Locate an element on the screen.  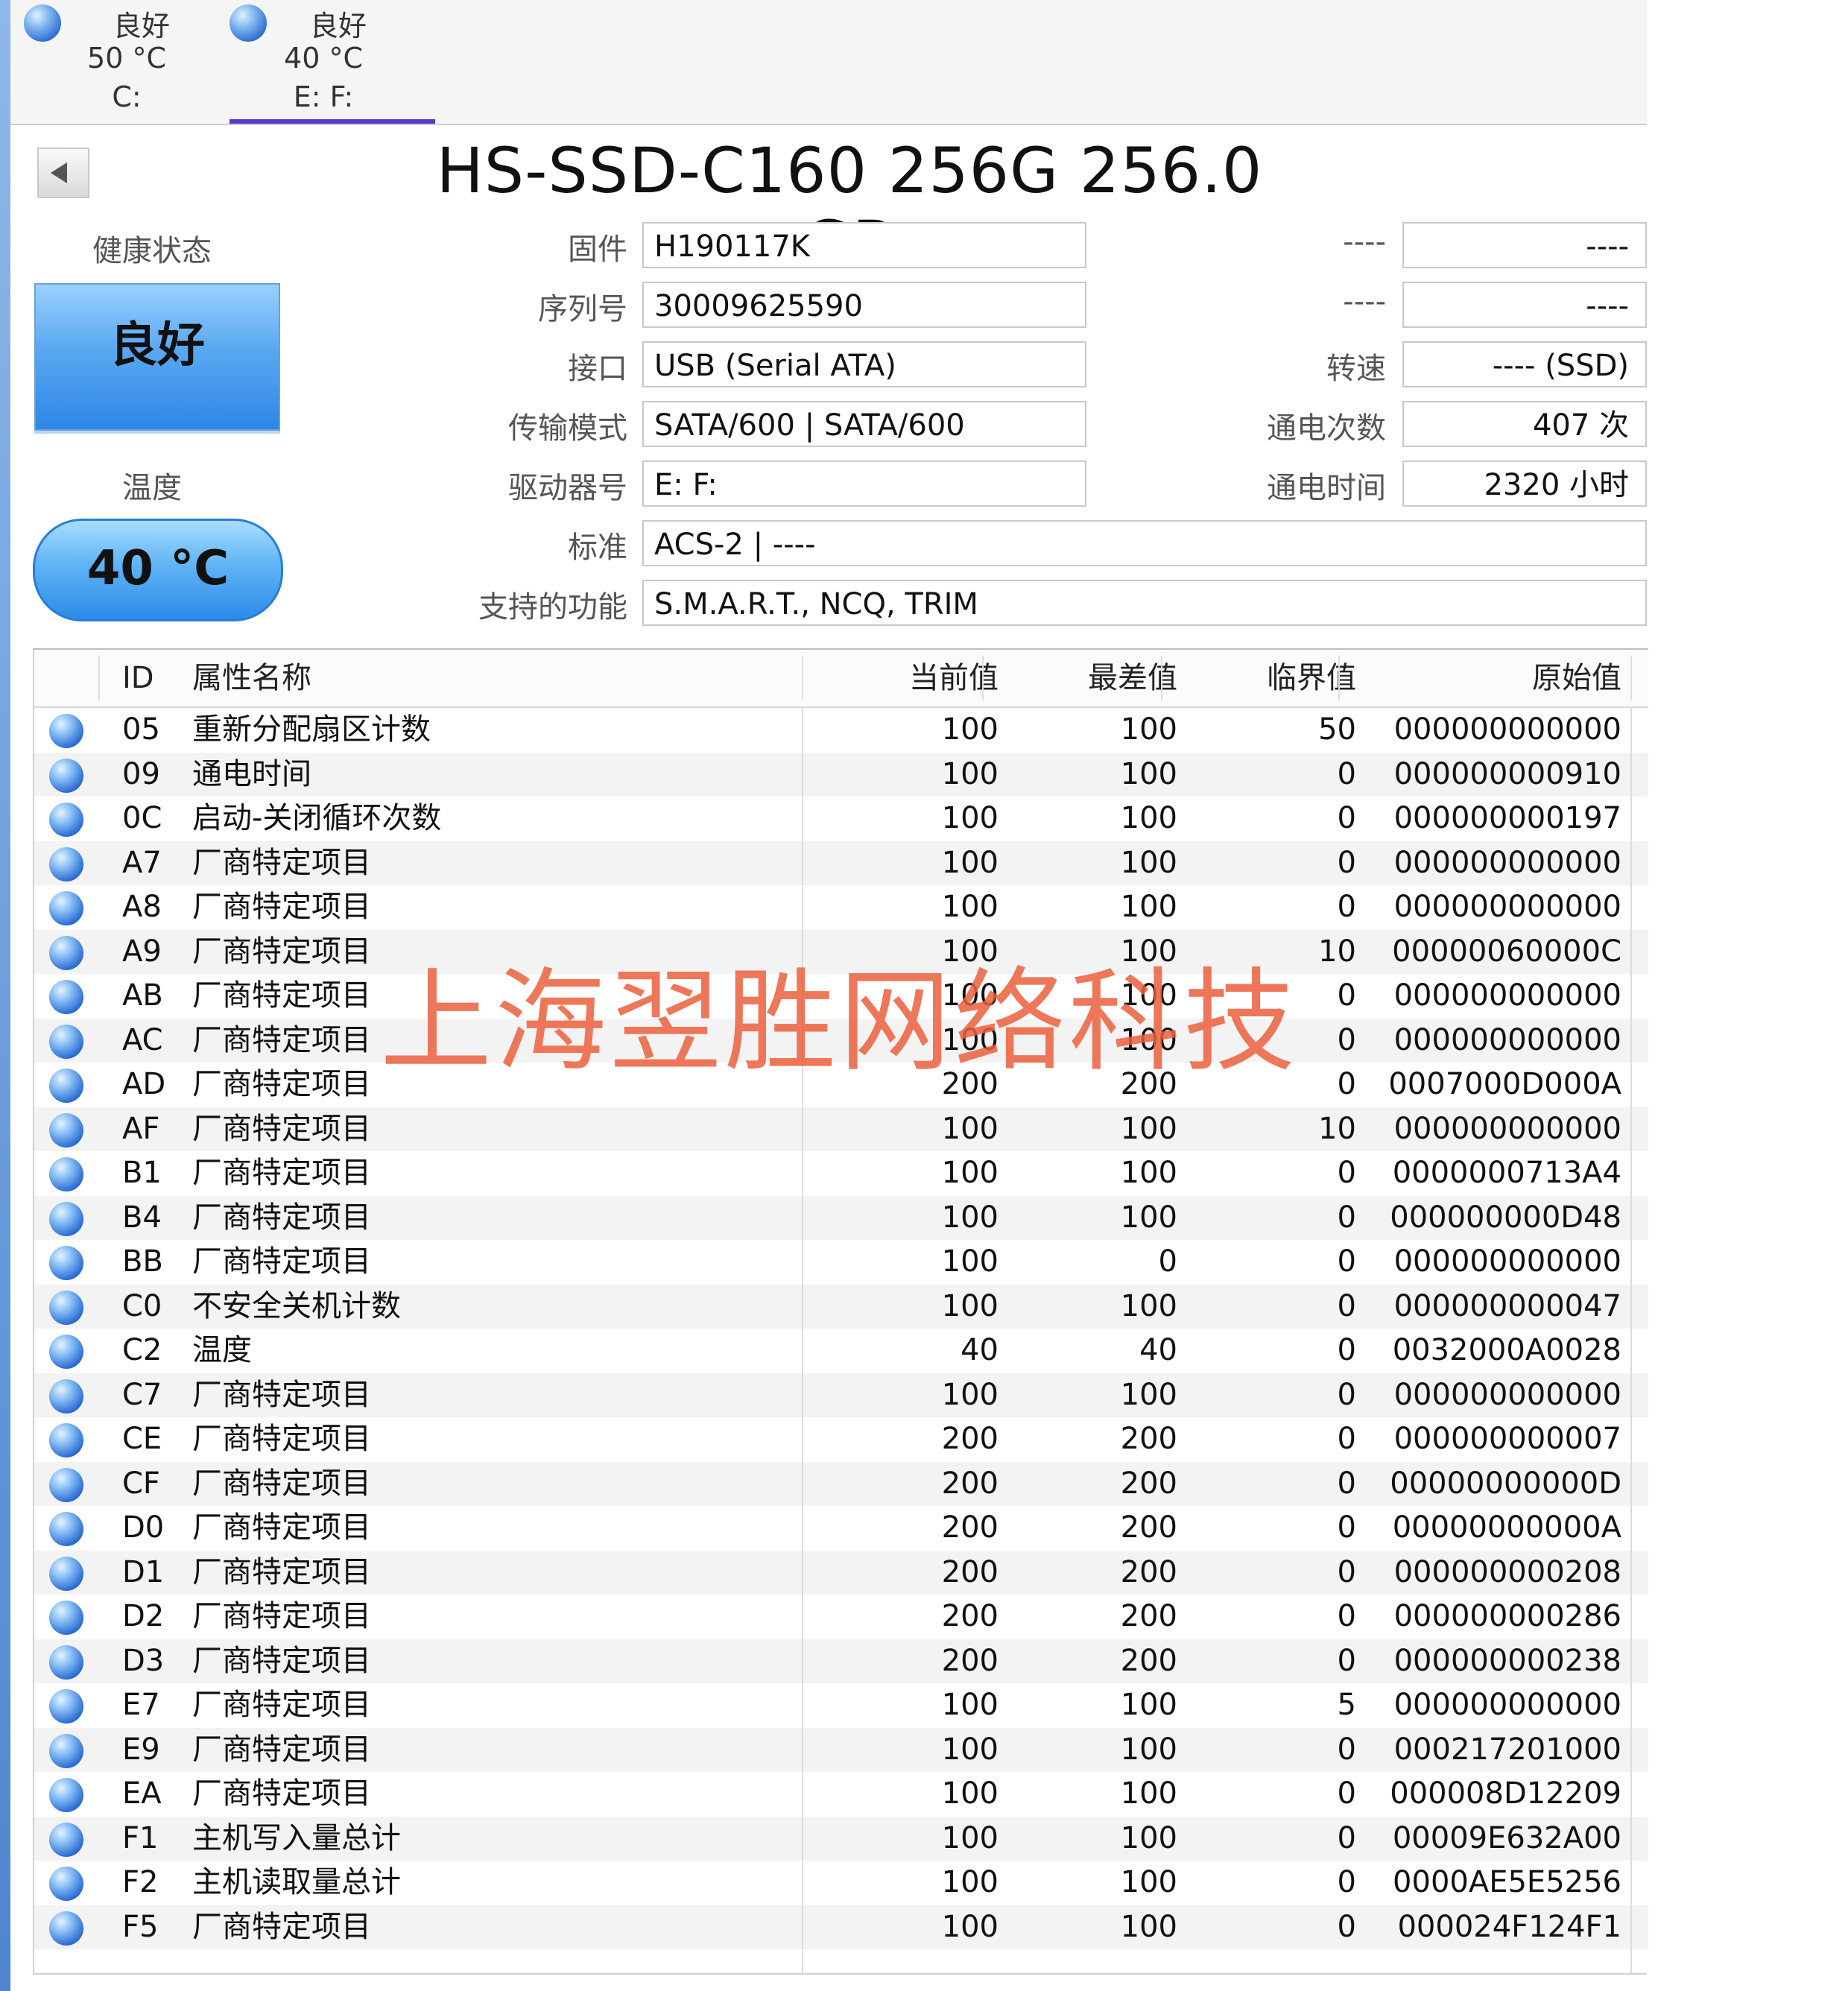
cell-worst: 0 is located at coordinates (1167, 1261).